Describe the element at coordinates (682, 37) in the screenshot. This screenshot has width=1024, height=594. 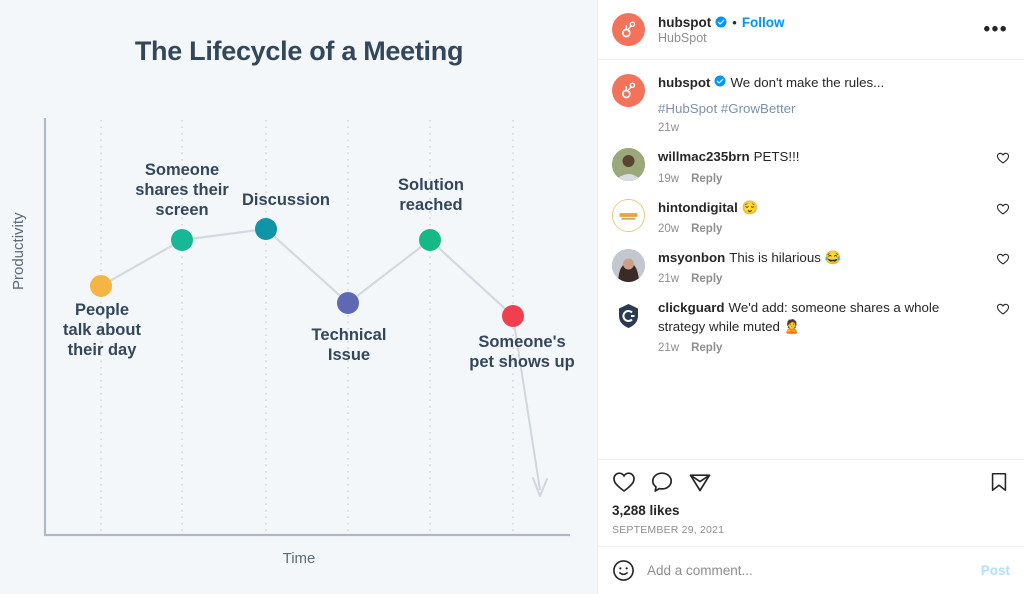
I see `header-display-name: HubSpot` at that location.